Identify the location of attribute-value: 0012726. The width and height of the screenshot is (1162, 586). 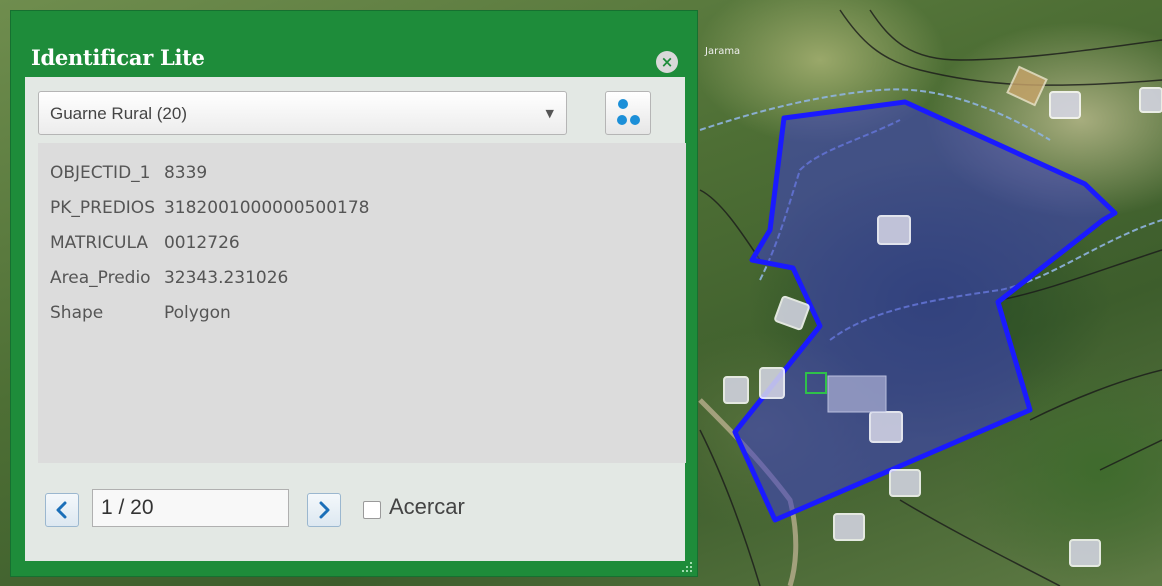
(201, 242).